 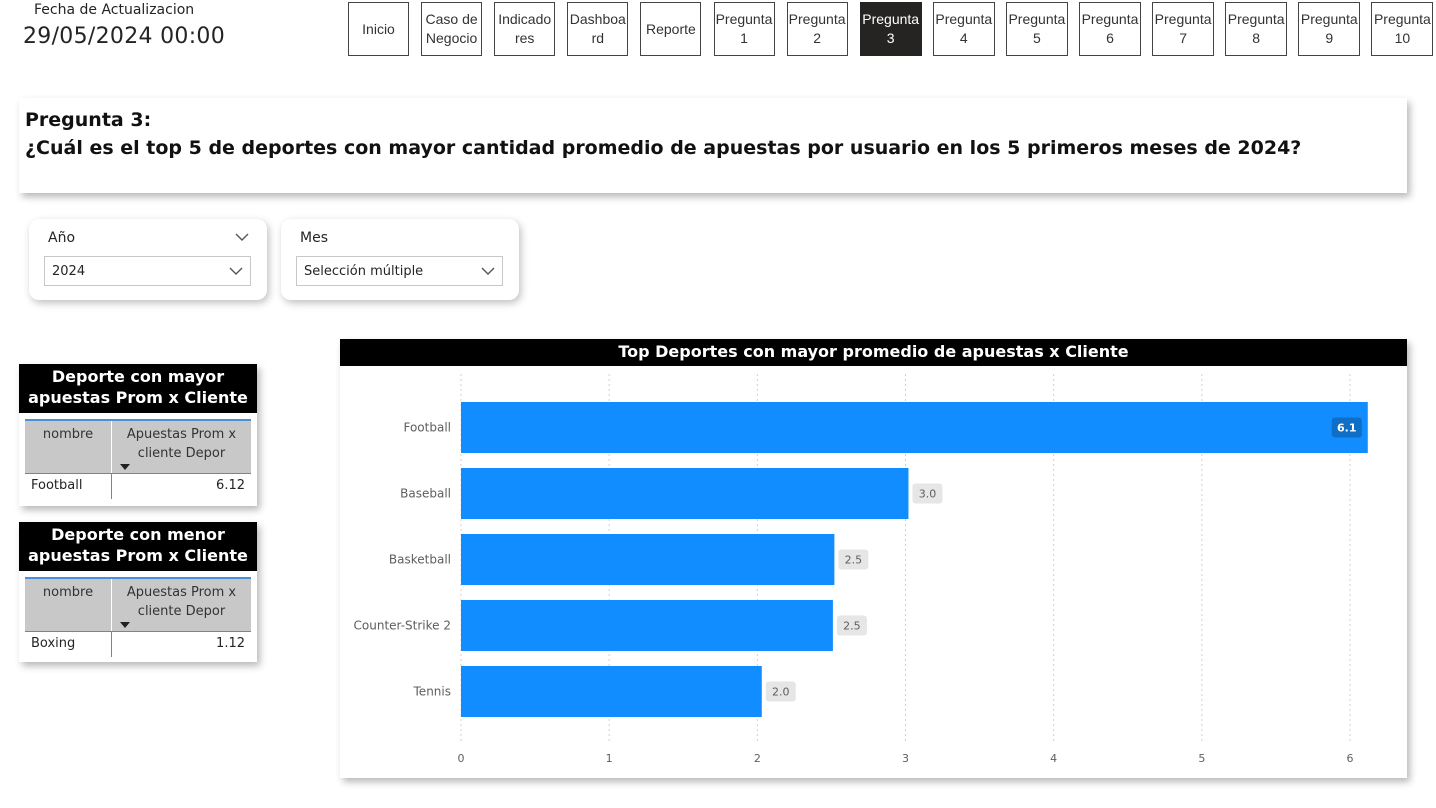 What do you see at coordinates (1201, 758) in the screenshot?
I see `x-tick-label: 5` at bounding box center [1201, 758].